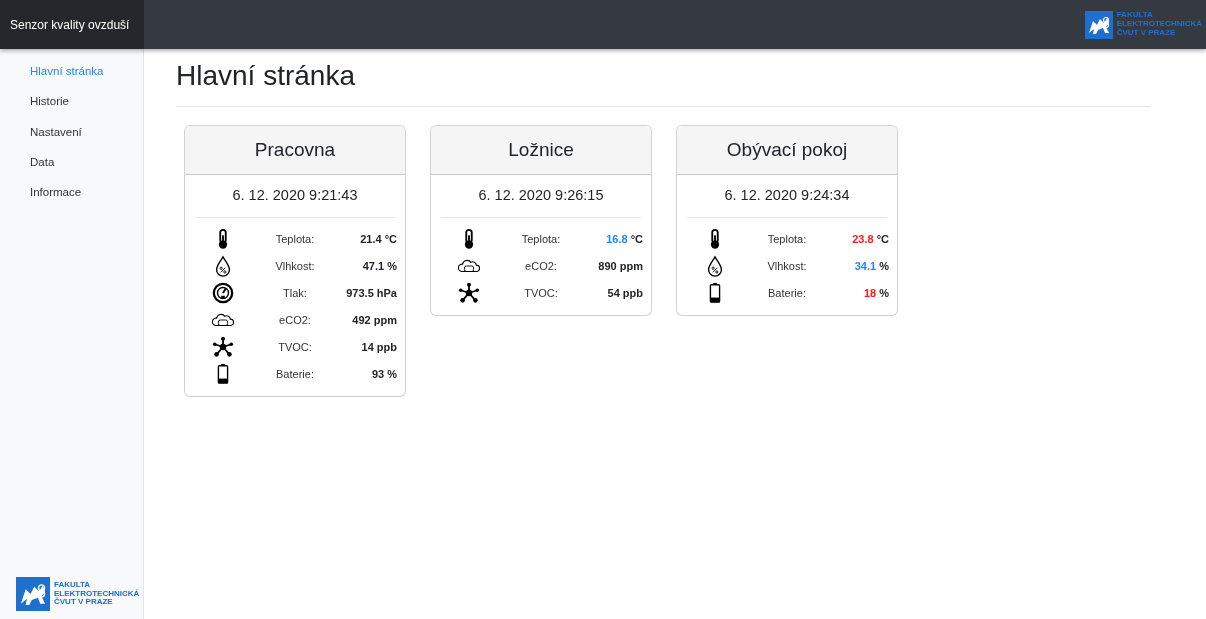 This screenshot has height=619, width=1206. Describe the element at coordinates (378, 374) in the screenshot. I see `reading-value: 93` at that location.